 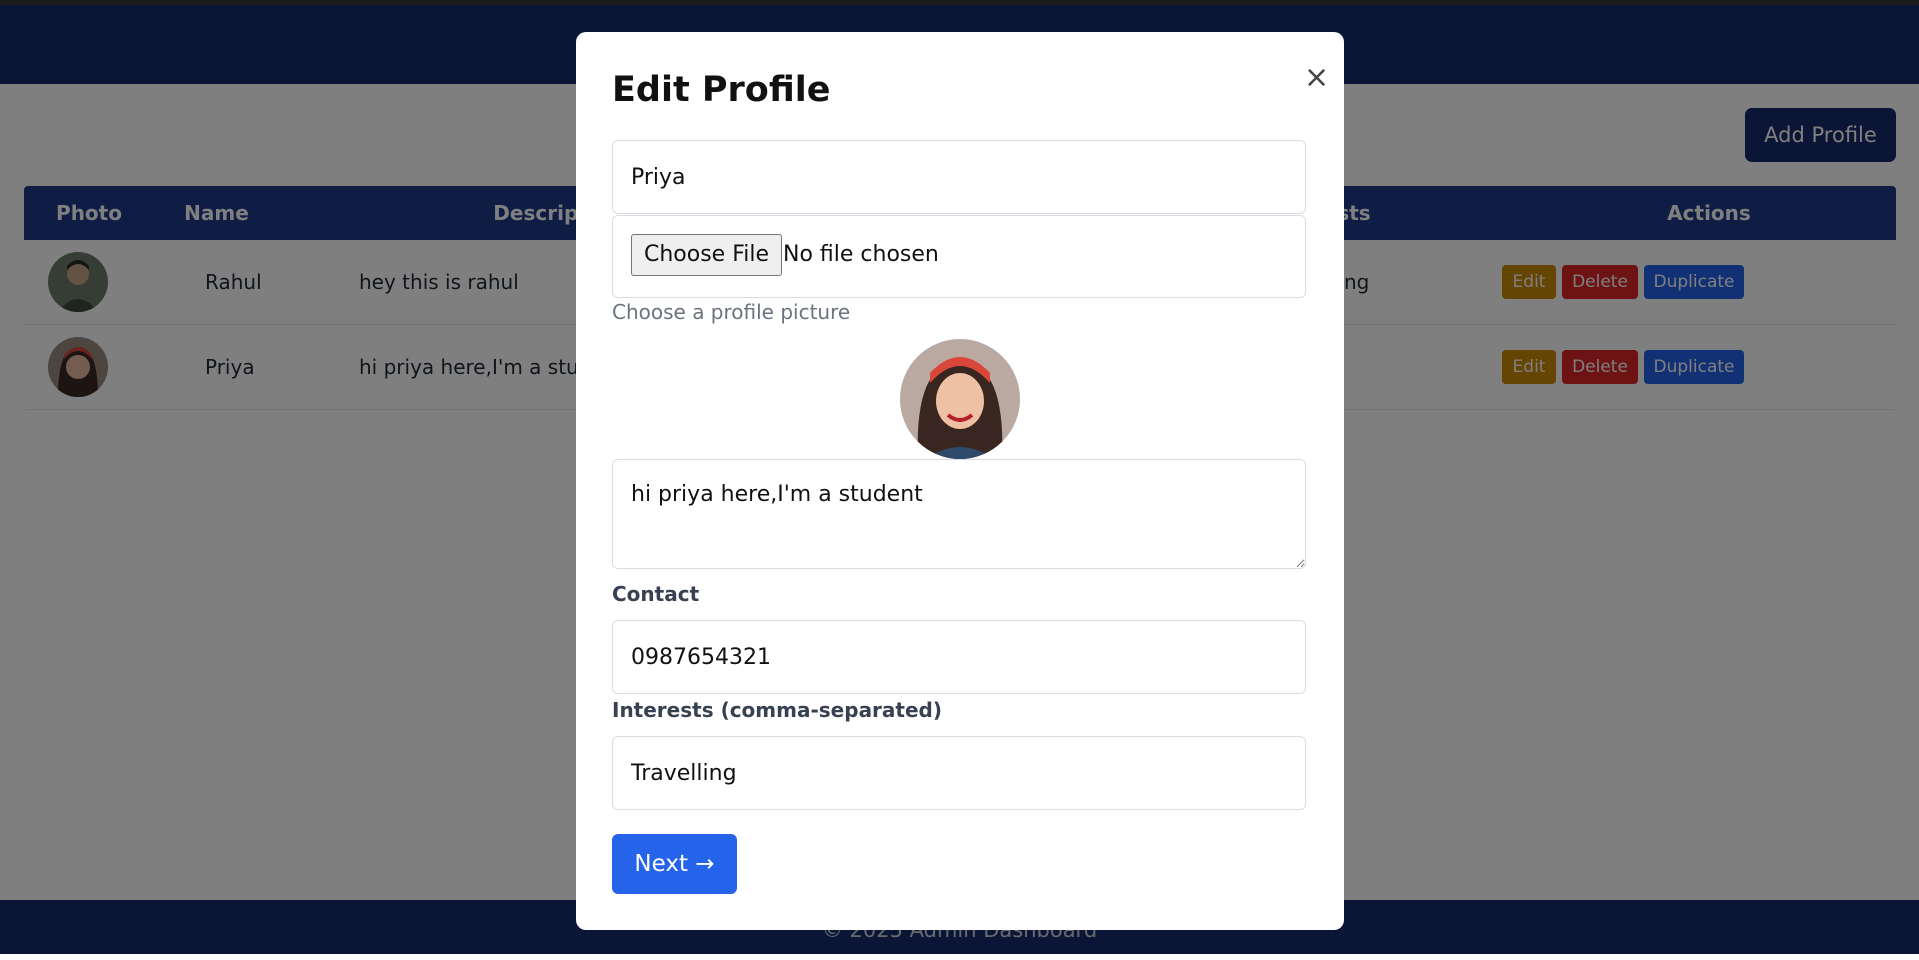 I want to click on next-button: Next →, so click(x=674, y=864).